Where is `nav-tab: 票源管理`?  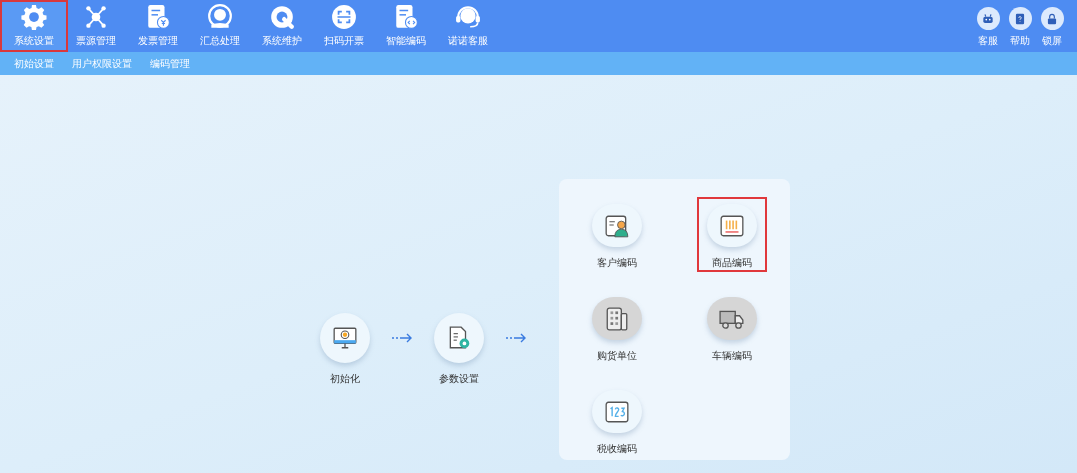 nav-tab: 票源管理 is located at coordinates (96, 26).